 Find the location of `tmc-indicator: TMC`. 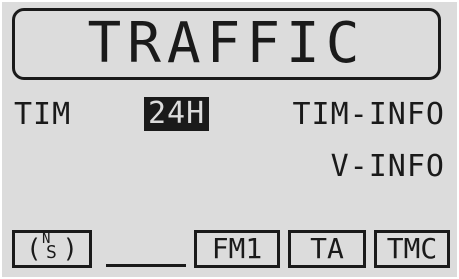

tmc-indicator: TMC is located at coordinates (412, 249).